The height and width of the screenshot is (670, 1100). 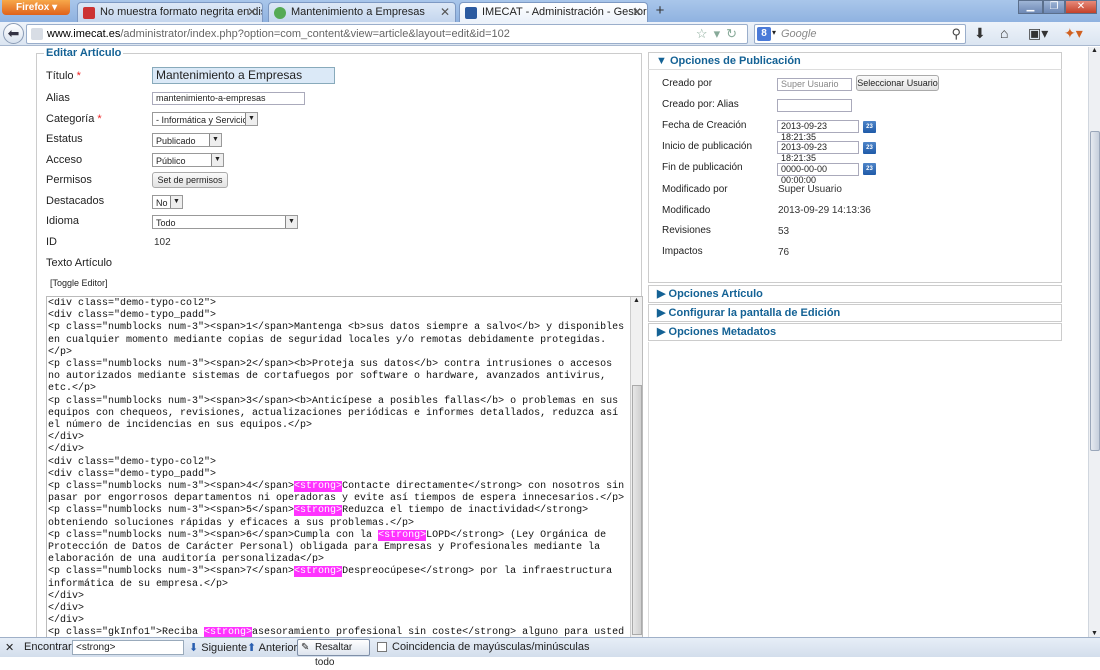 I want to click on set-permisos-button: Set de permisos, so click(x=190, y=180).